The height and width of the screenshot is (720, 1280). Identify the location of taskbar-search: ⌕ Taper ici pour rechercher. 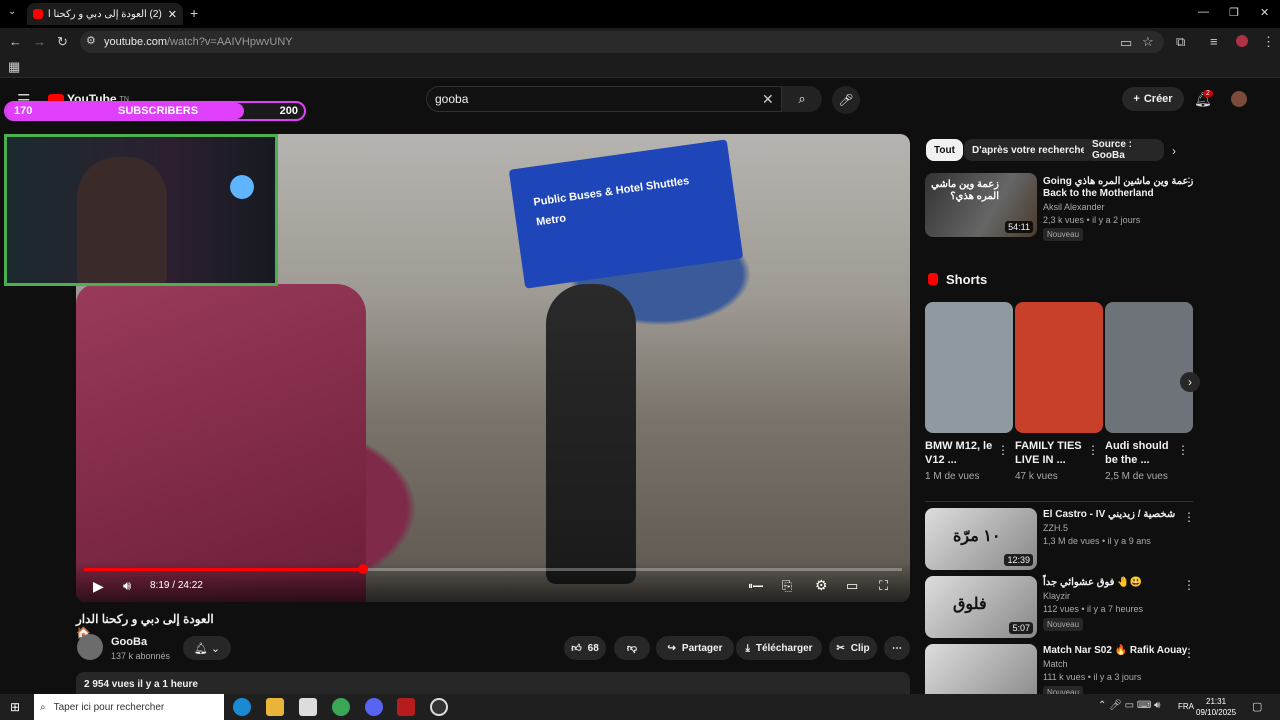
(129, 707).